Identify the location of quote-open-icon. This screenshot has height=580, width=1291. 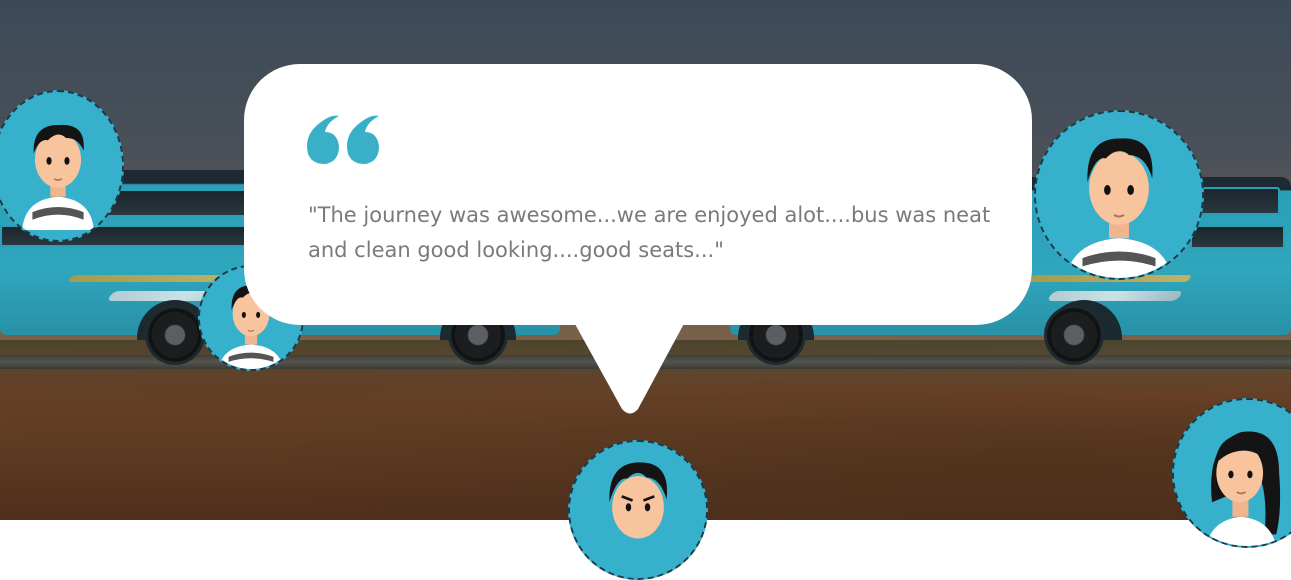
(343, 141).